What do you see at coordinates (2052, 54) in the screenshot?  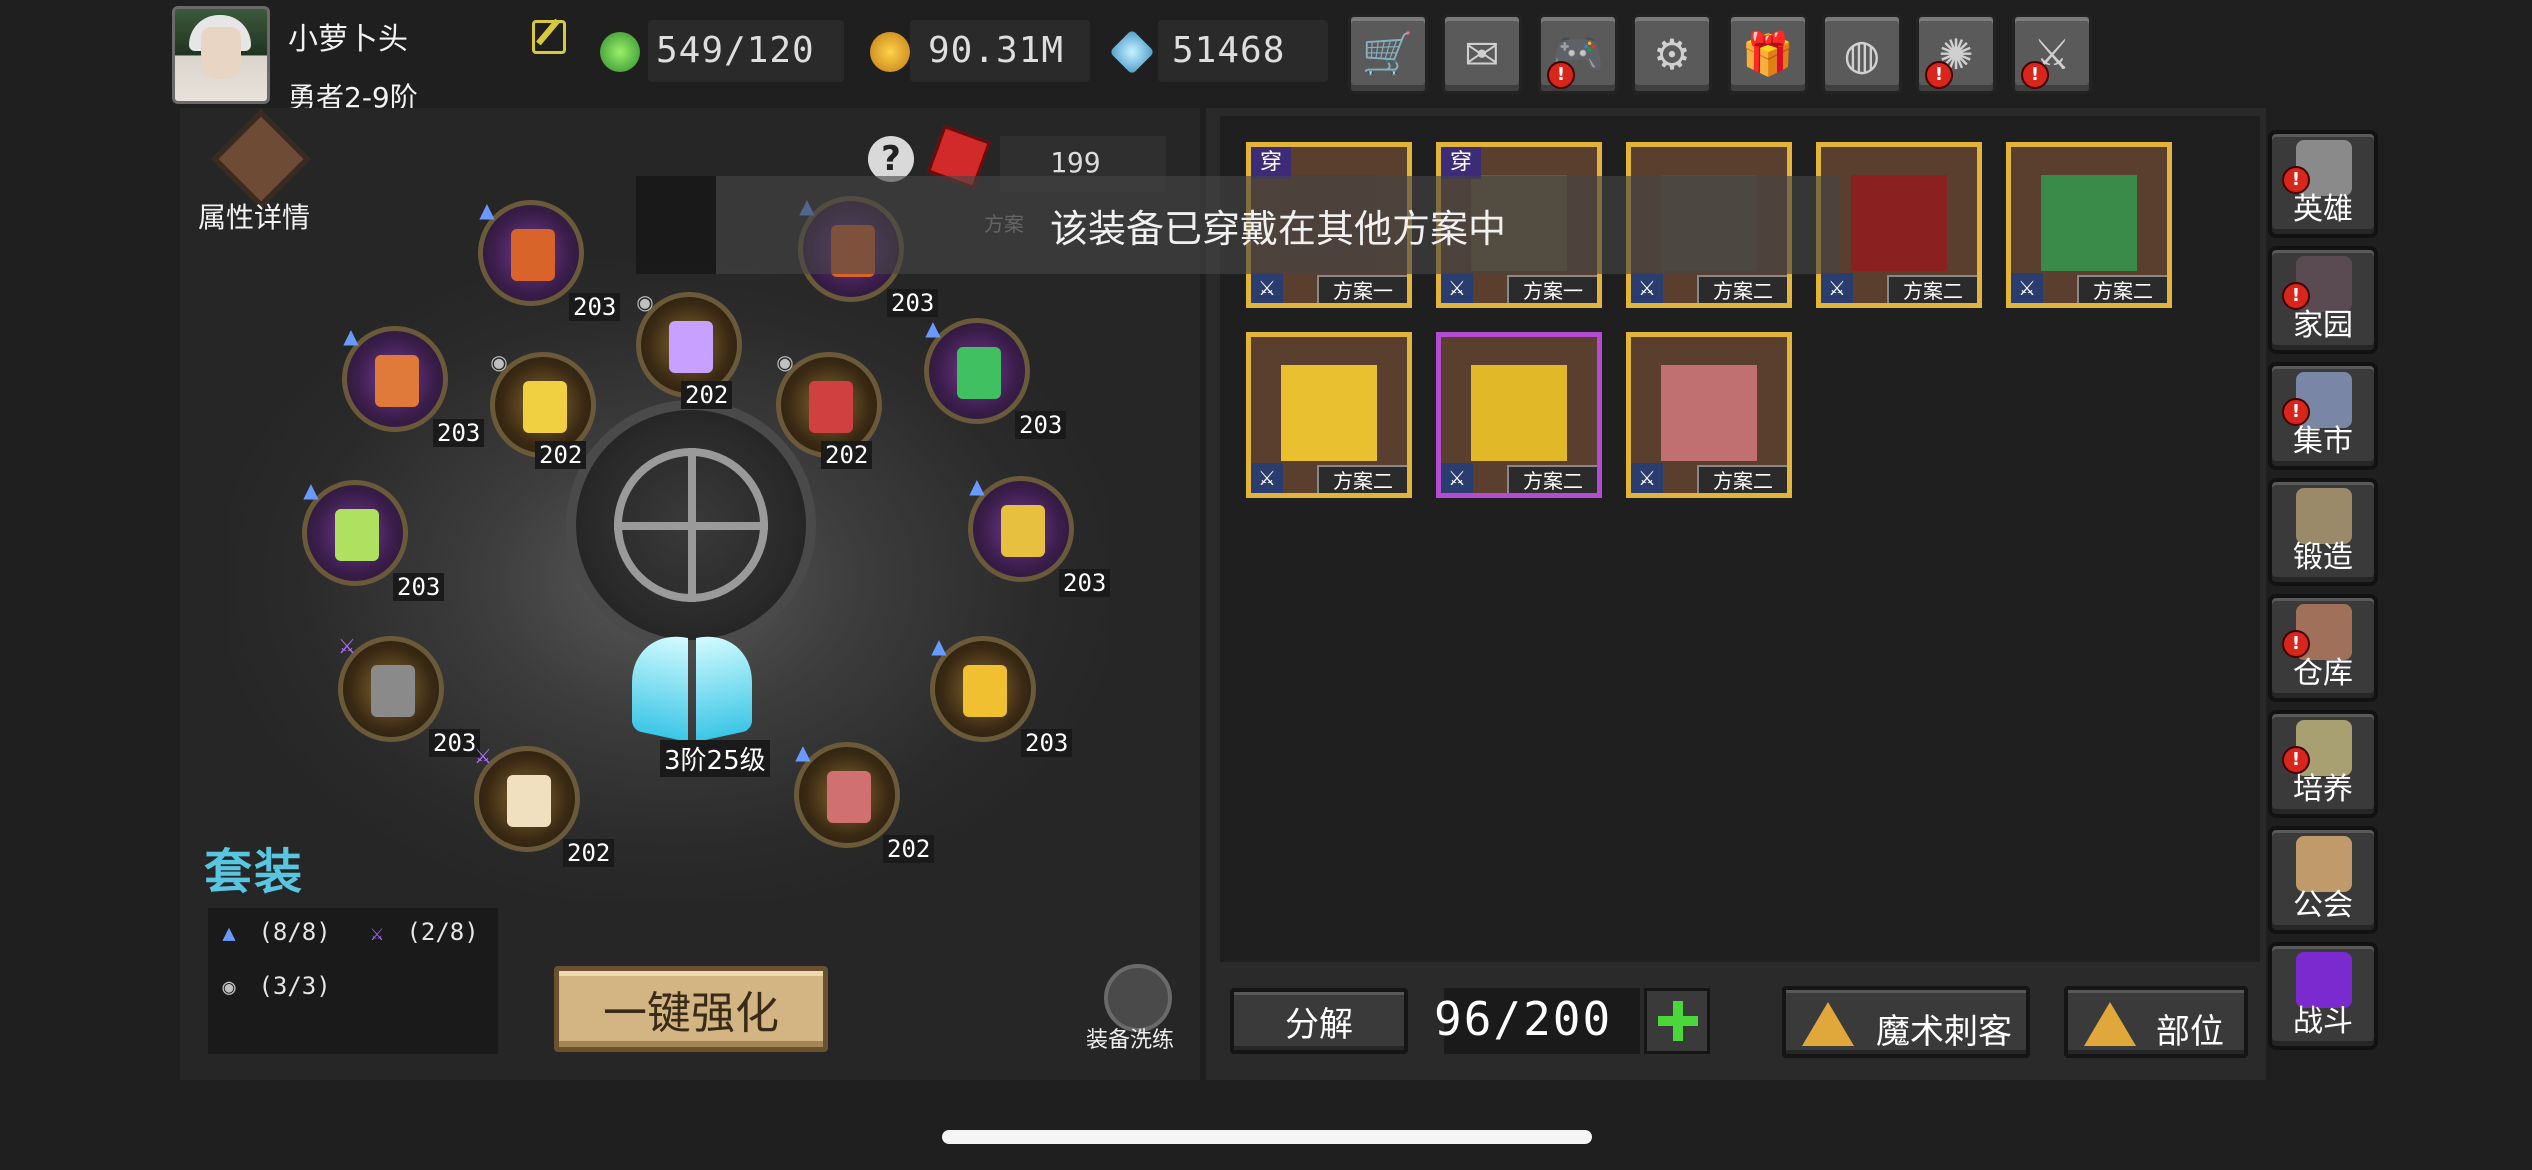 I see `battle-pass-button: ⚔!` at bounding box center [2052, 54].